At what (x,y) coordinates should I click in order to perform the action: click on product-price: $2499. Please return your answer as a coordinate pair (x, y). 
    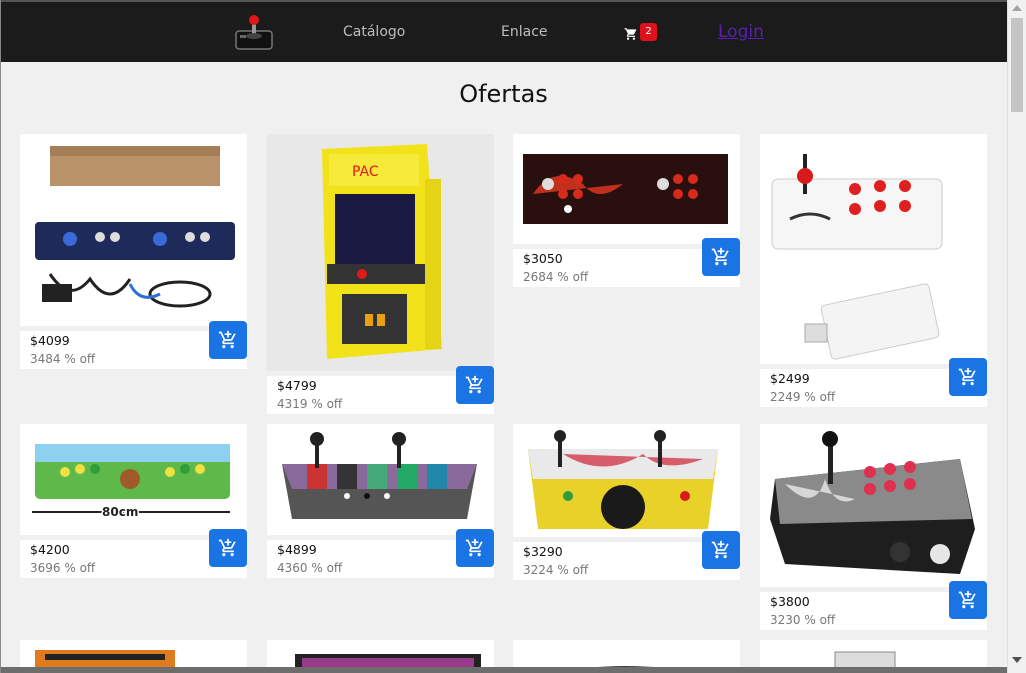
    Looking at the image, I should click on (790, 378).